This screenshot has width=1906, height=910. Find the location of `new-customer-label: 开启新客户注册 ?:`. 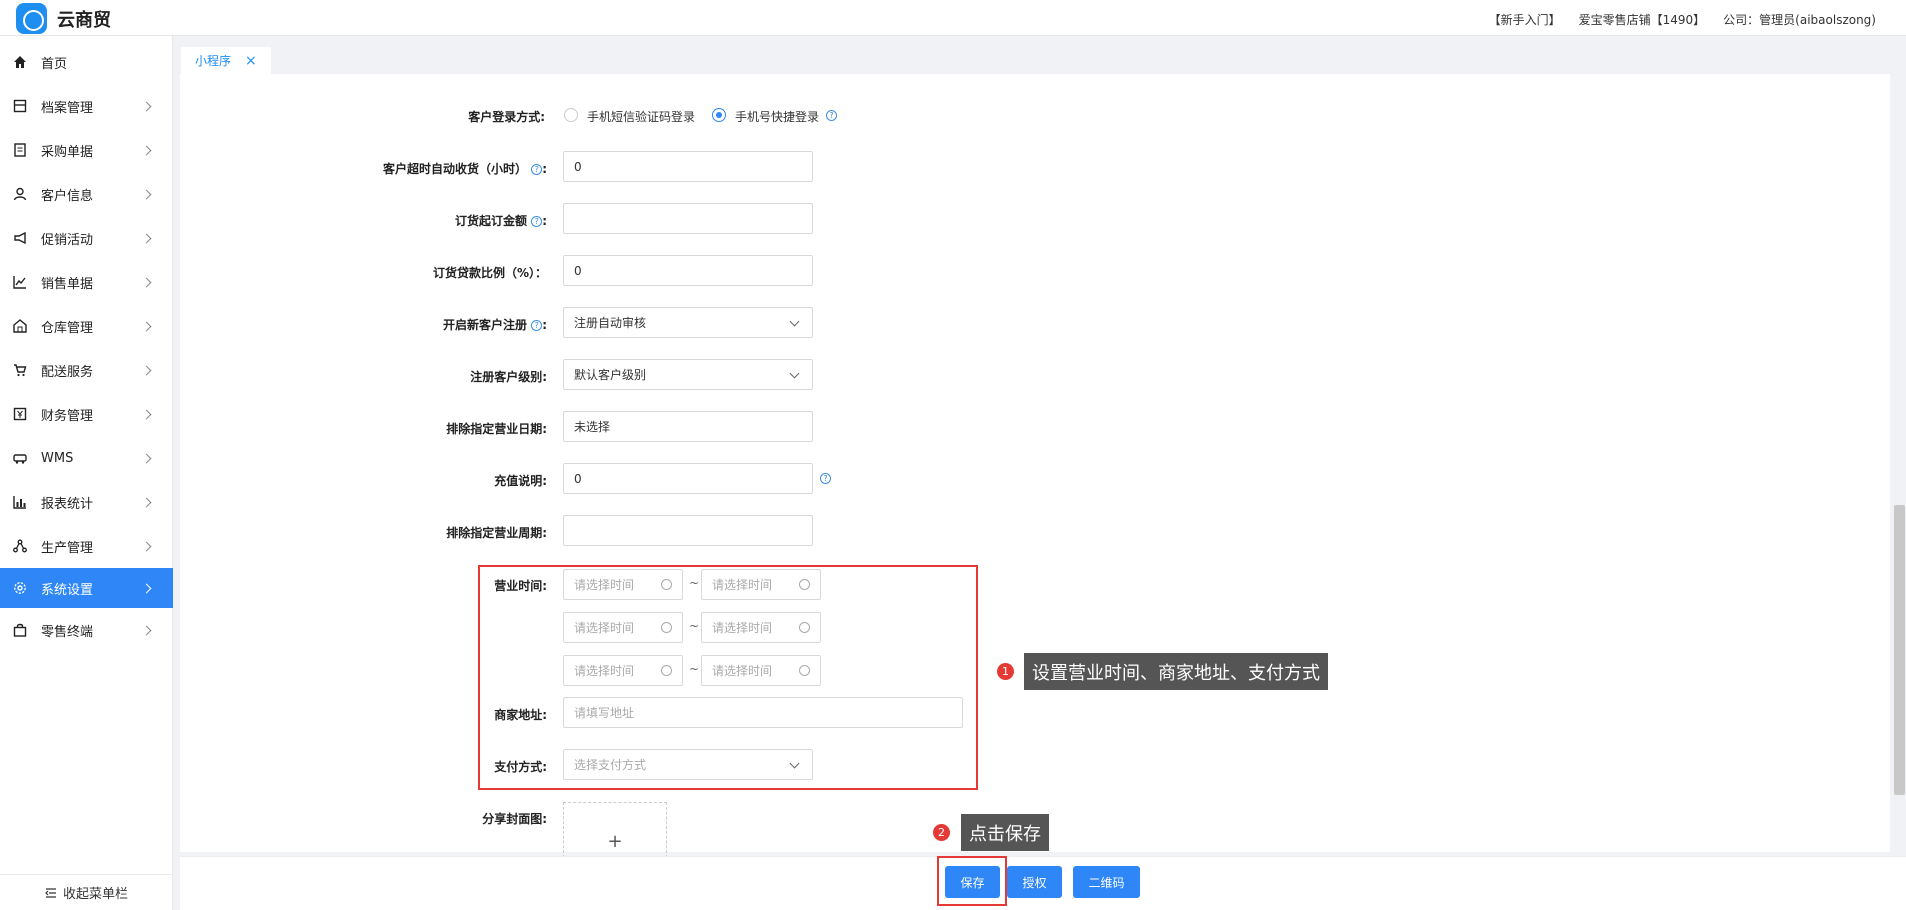

new-customer-label: 开启新客户注册 ?: is located at coordinates (494, 325).